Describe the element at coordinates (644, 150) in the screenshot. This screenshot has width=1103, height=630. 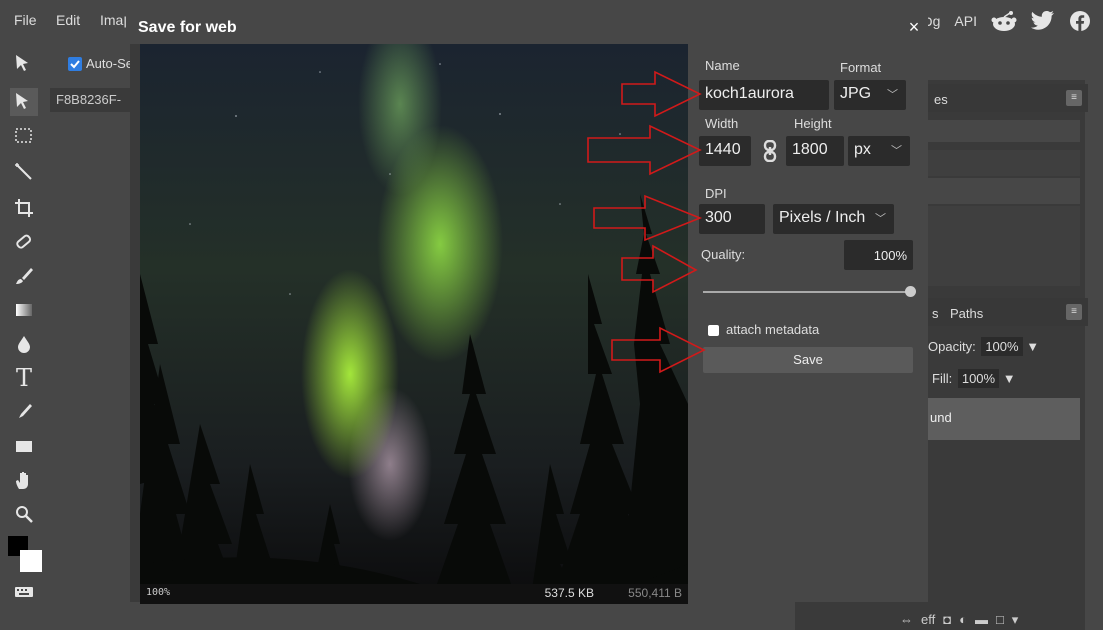
I see `arrow-width` at that location.